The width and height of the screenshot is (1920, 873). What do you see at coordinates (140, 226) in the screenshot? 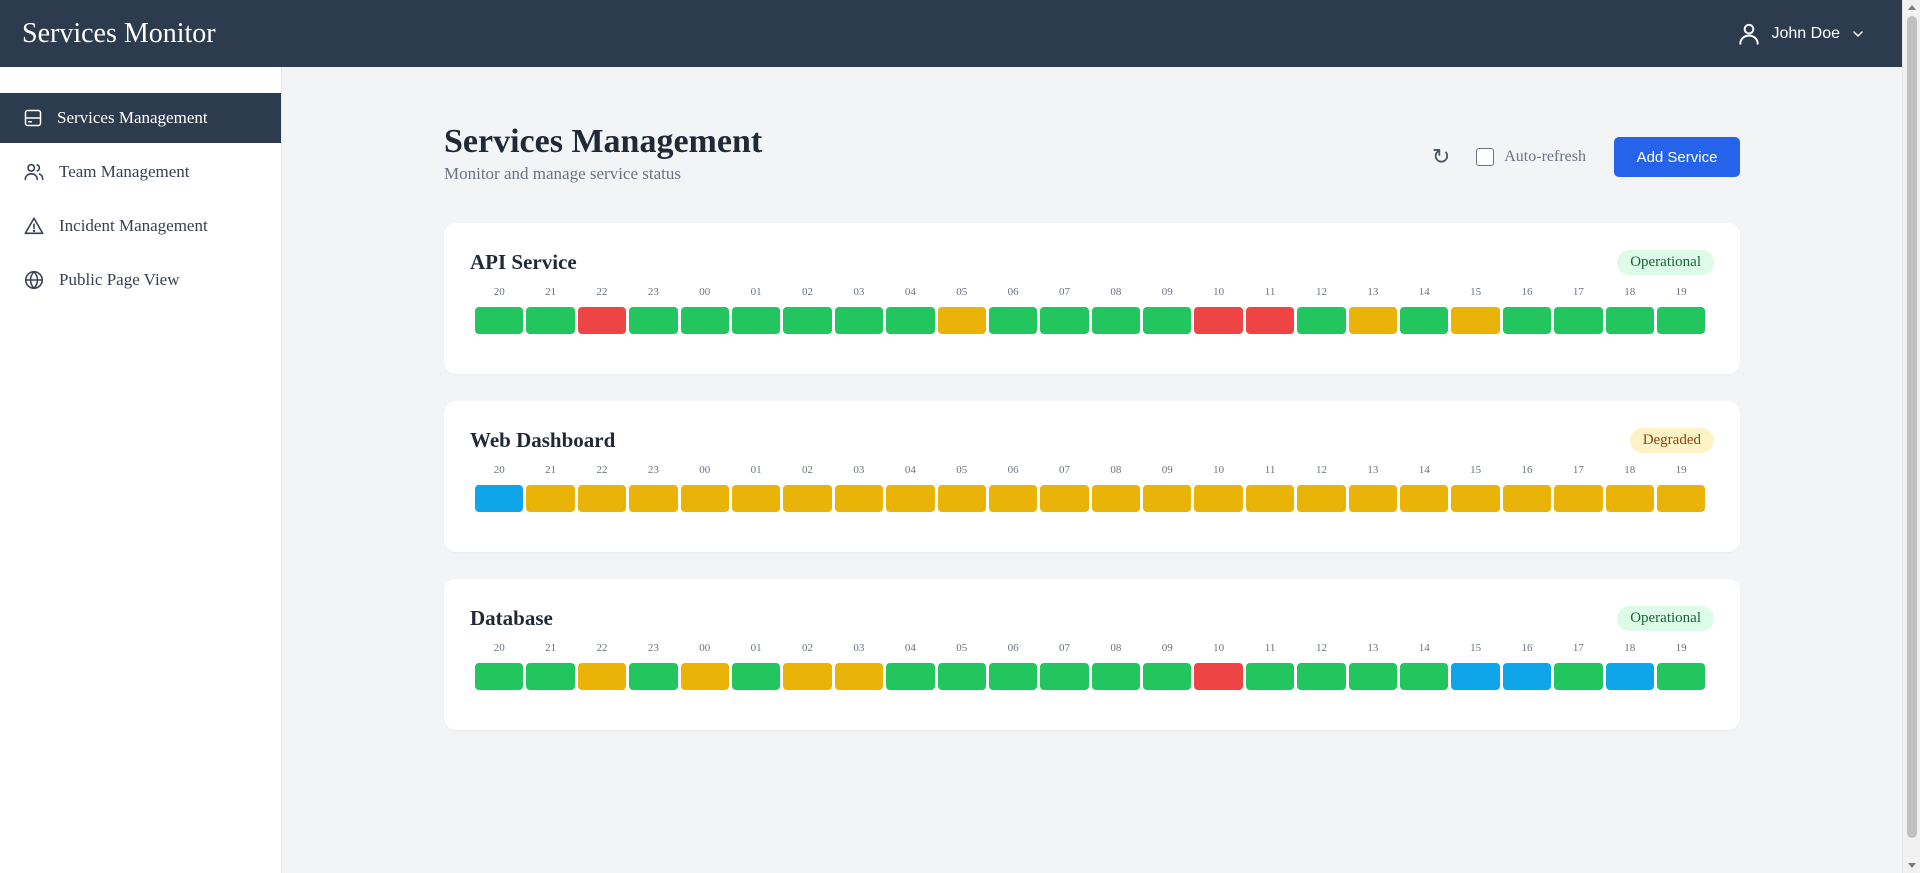
I see `sidebar-item-incident-management: Incident Management` at bounding box center [140, 226].